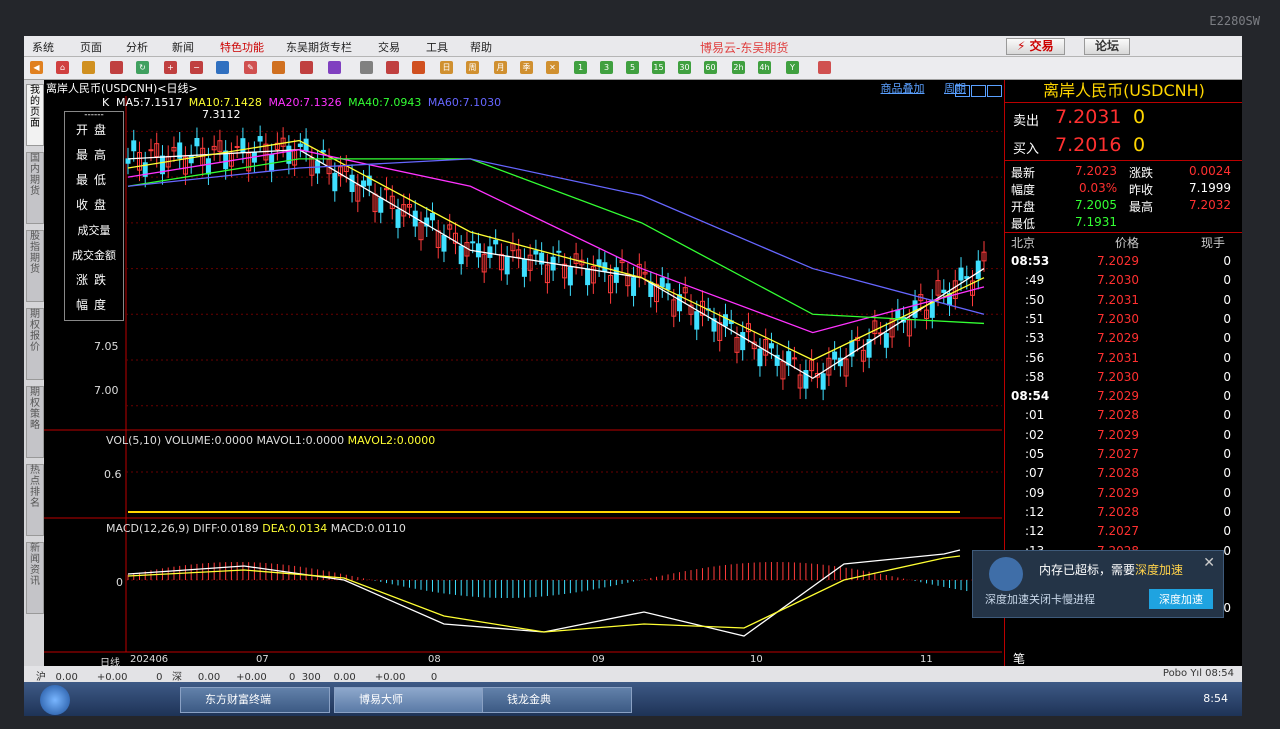 The image size is (1280, 729). What do you see at coordinates (250, 67) in the screenshot?
I see `pen-icon: ✎` at bounding box center [250, 67].